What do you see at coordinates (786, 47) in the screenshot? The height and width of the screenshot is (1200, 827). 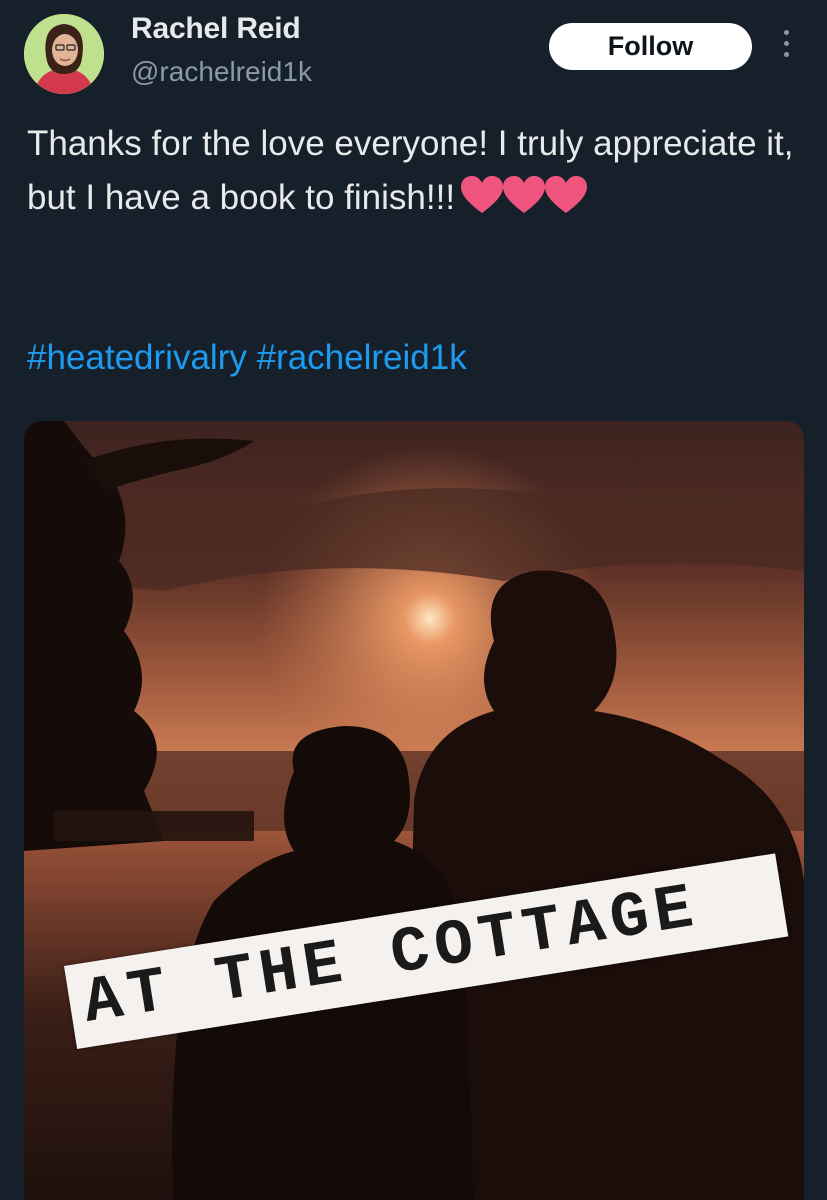 I see `more-options-icon` at bounding box center [786, 47].